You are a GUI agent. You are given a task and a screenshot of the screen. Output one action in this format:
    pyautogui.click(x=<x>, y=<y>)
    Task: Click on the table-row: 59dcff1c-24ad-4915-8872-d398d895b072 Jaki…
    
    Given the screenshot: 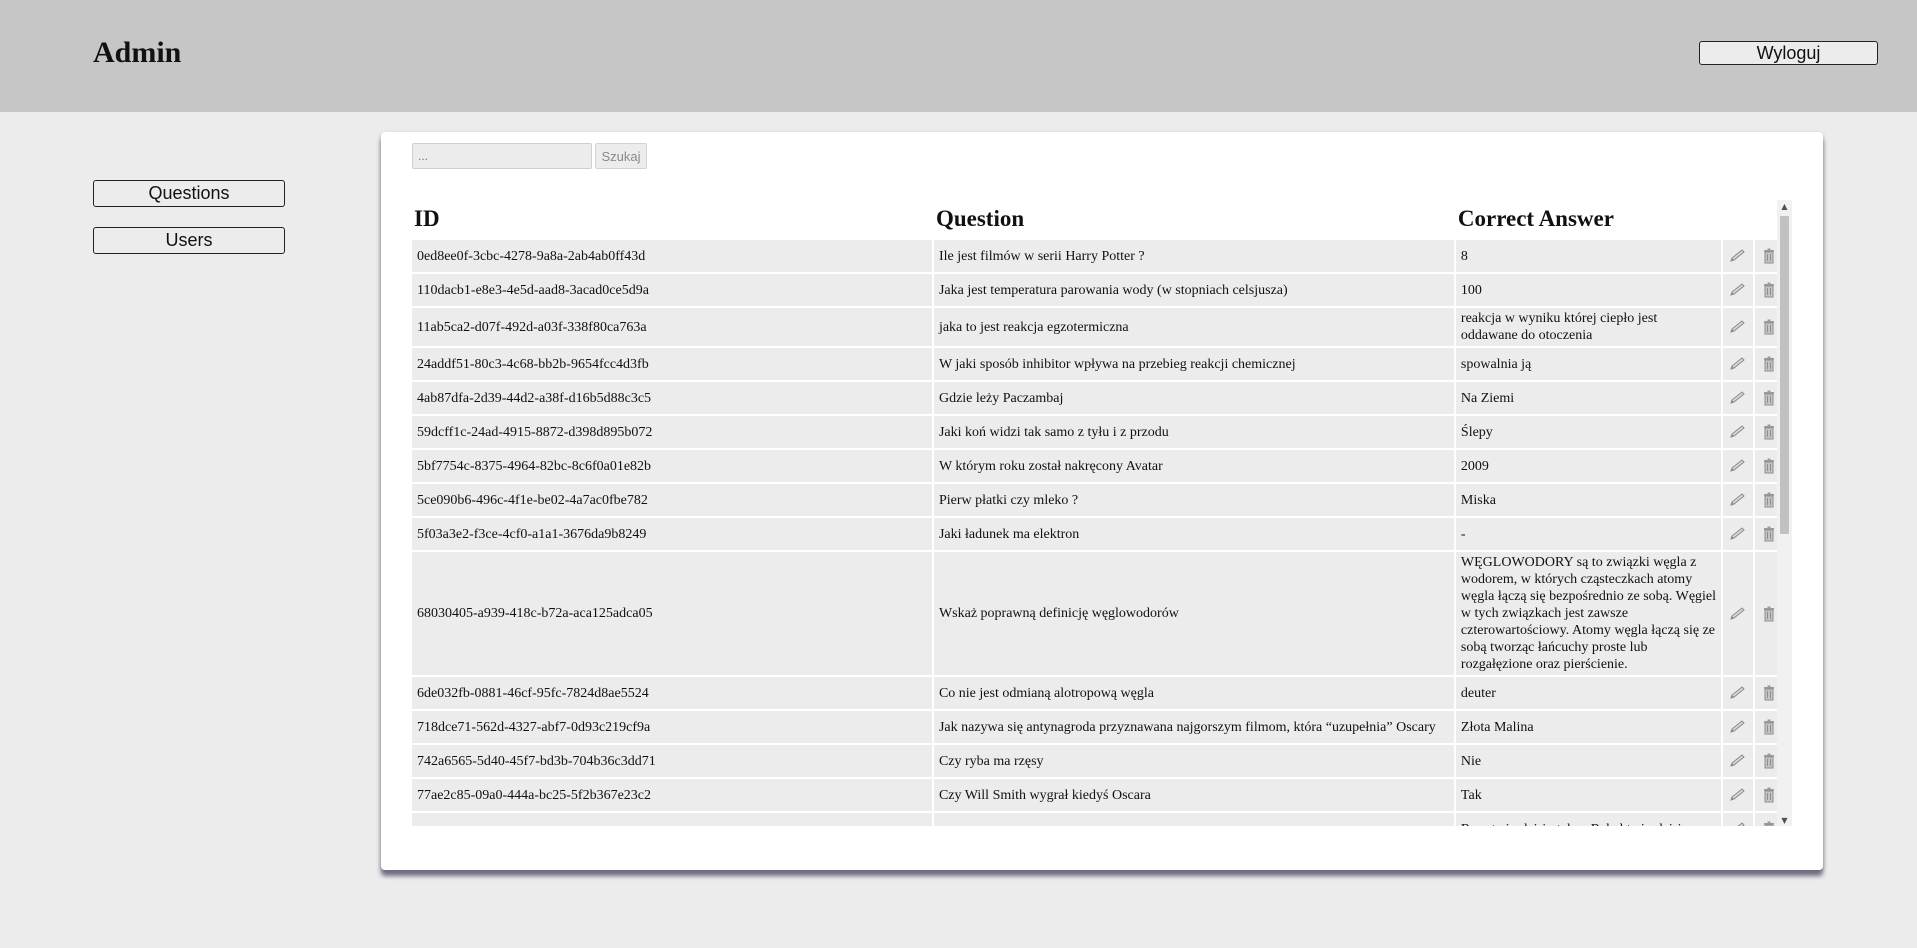 What is the action you would take?
    pyautogui.click(x=1098, y=432)
    